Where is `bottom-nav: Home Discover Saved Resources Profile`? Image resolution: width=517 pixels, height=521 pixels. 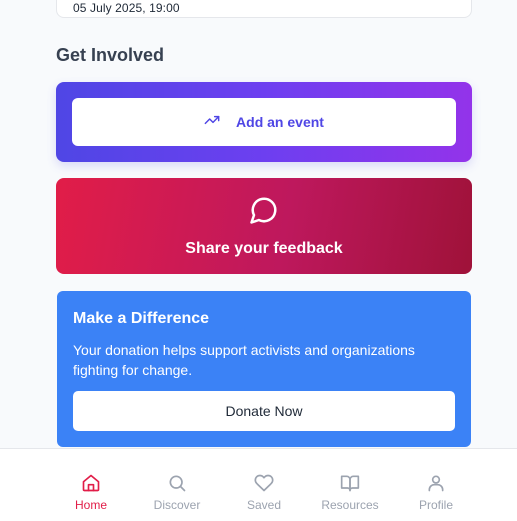 bottom-nav: Home Discover Saved Resources Profile is located at coordinates (258, 484).